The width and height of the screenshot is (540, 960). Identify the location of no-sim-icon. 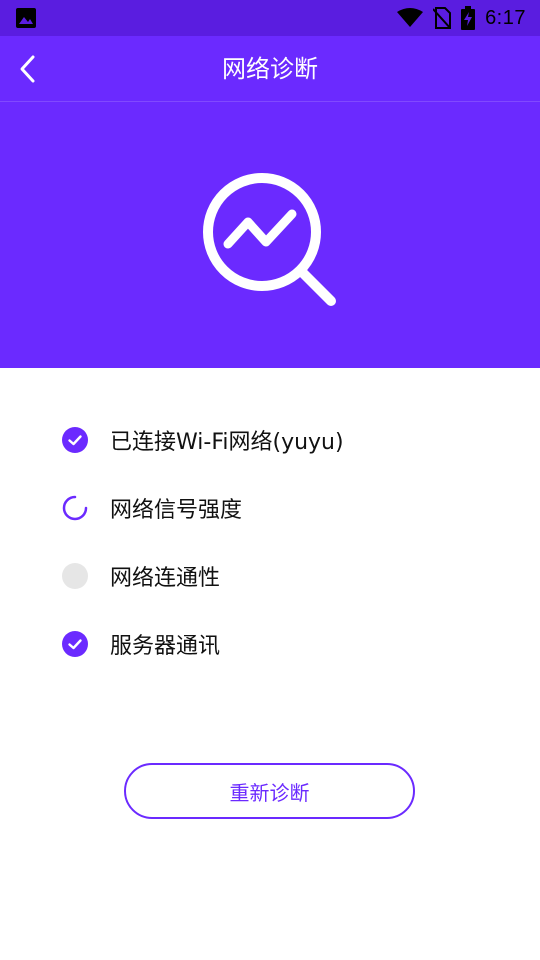
(442, 18).